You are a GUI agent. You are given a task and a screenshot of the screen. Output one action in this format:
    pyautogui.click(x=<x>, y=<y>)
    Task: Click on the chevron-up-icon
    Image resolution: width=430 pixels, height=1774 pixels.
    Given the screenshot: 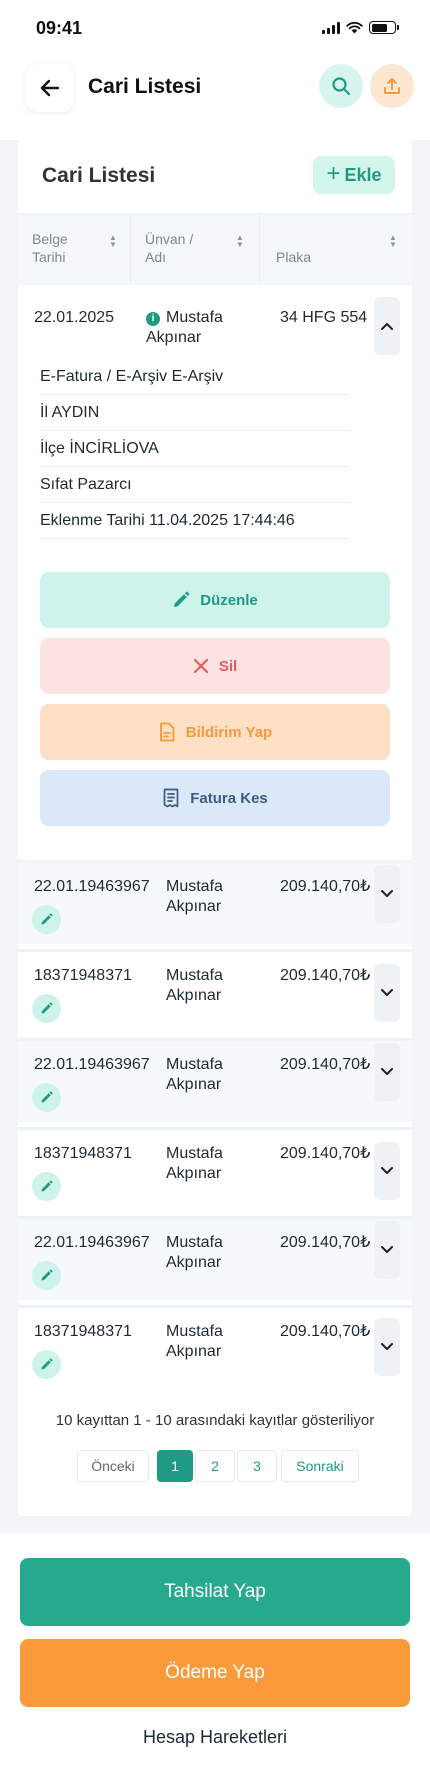 What is the action you would take?
    pyautogui.click(x=387, y=326)
    